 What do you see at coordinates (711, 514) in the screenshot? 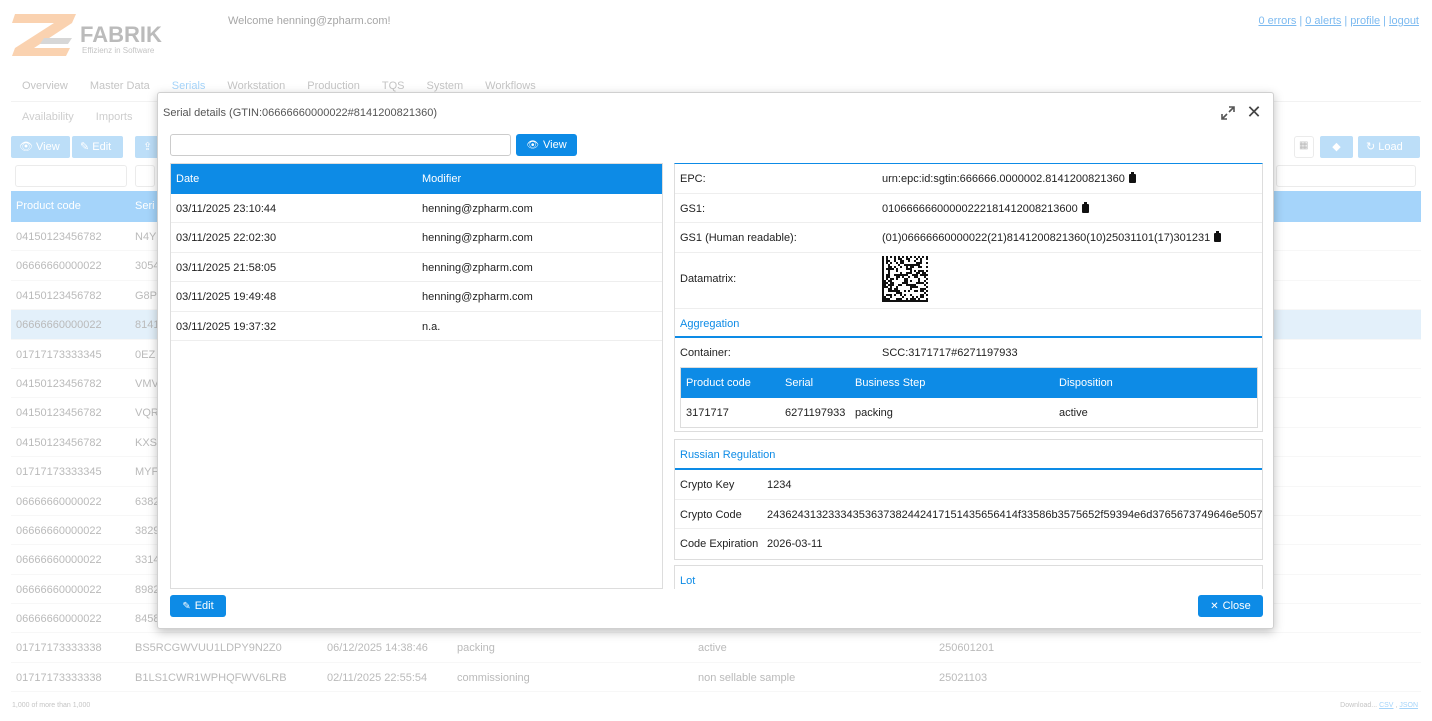
I see `crypto-code-label: Crypto Code` at bounding box center [711, 514].